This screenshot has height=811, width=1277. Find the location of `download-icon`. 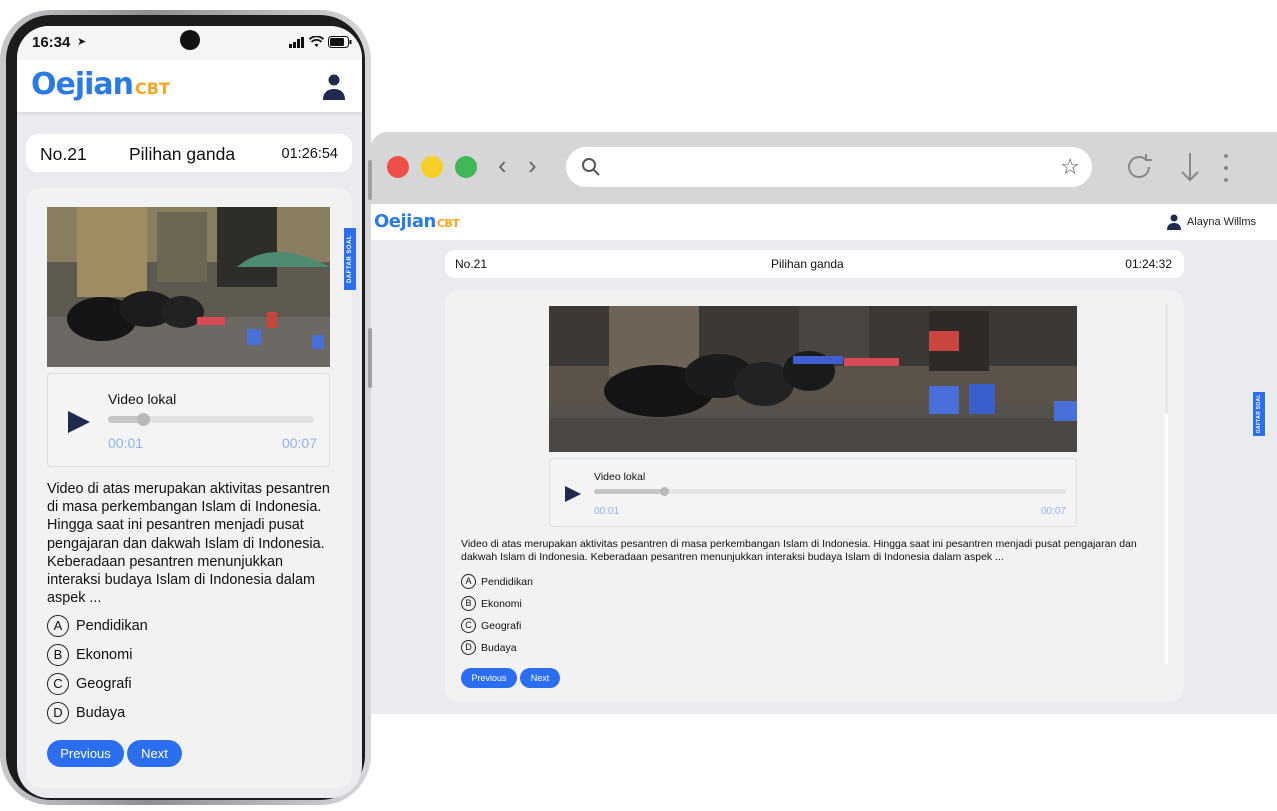

download-icon is located at coordinates (1190, 169).